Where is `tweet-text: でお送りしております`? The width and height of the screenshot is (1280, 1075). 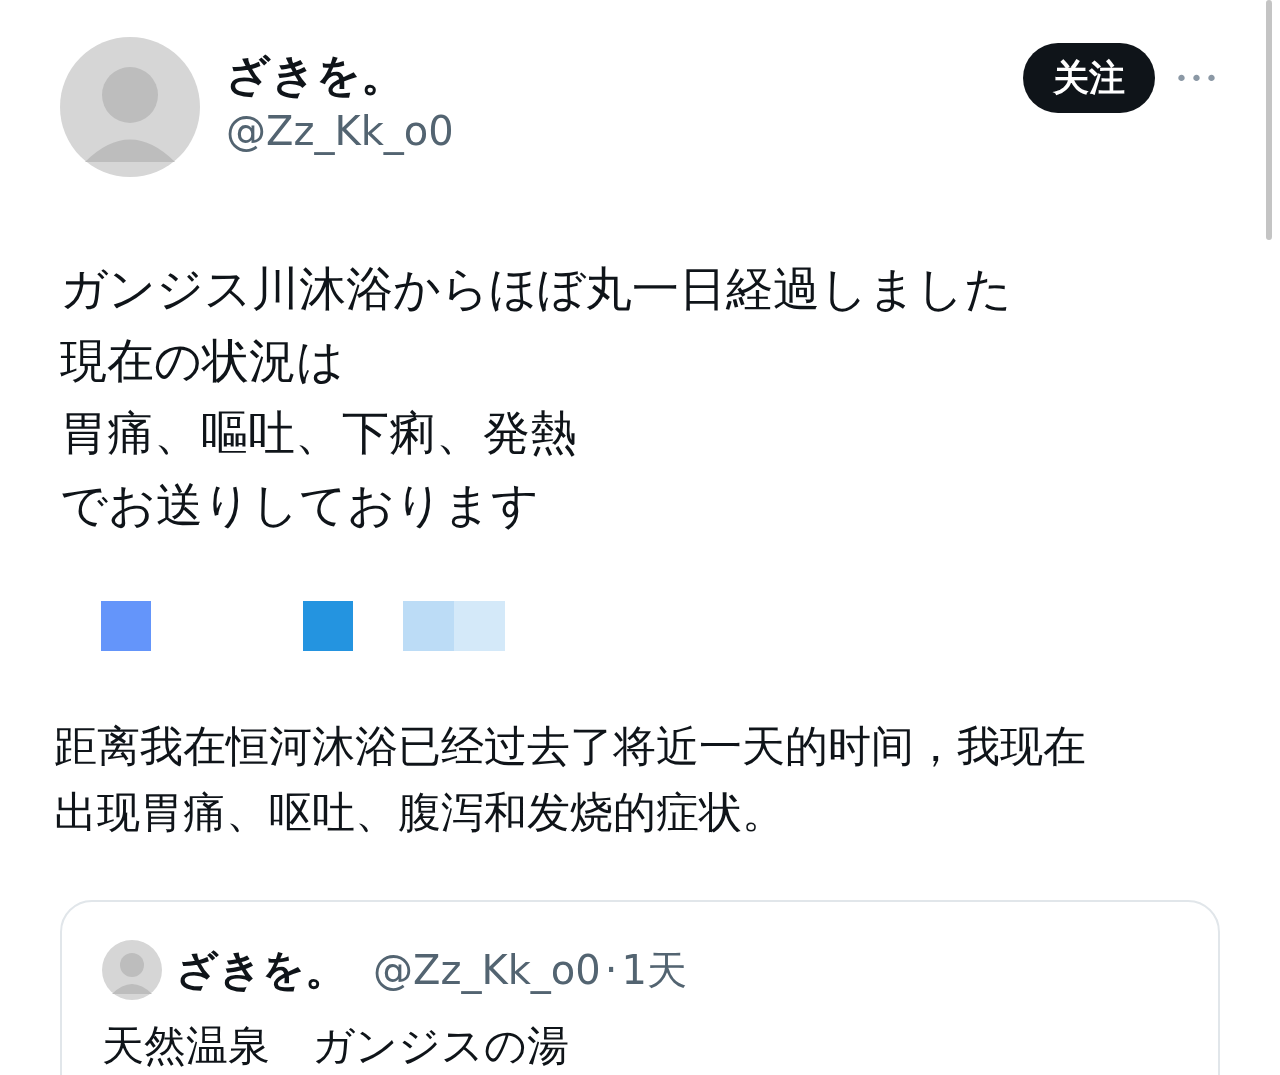
tweet-text: でお送りしております is located at coordinates (300, 505).